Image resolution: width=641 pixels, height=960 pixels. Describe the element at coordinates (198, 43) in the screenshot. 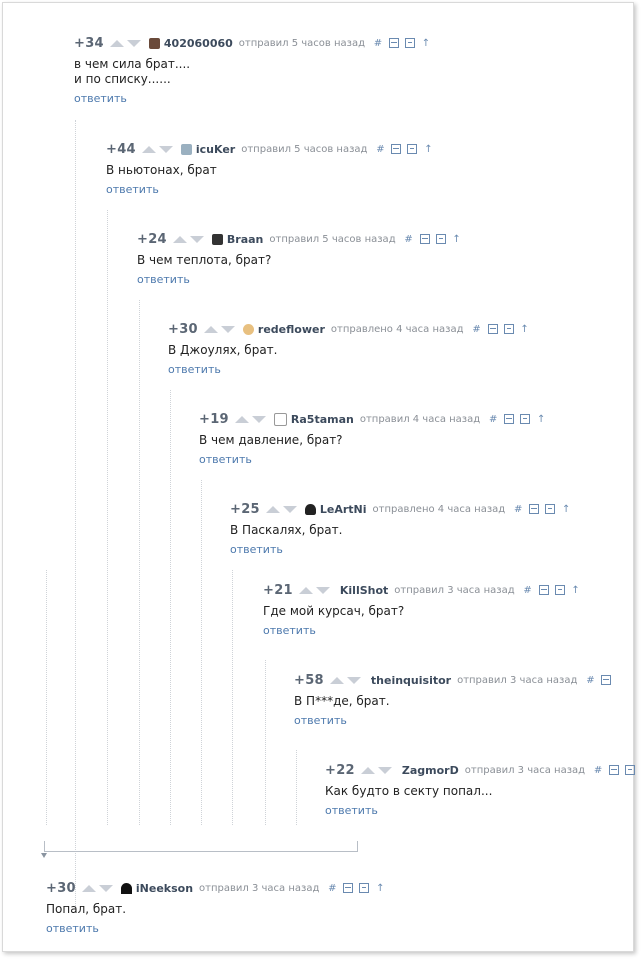

I see `author-link: 402060060` at that location.